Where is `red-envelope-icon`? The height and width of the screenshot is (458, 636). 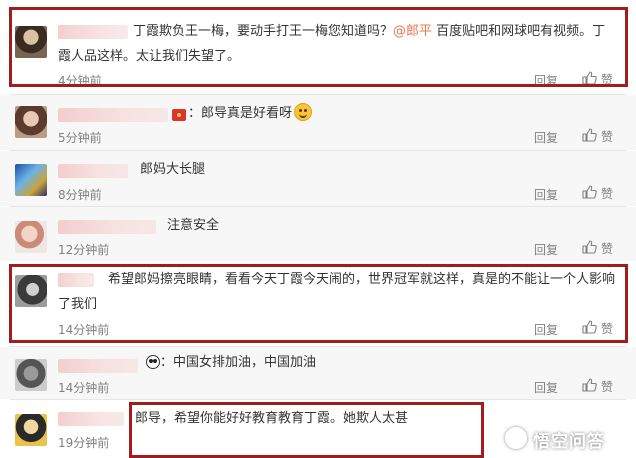
red-envelope-icon is located at coordinates (179, 115).